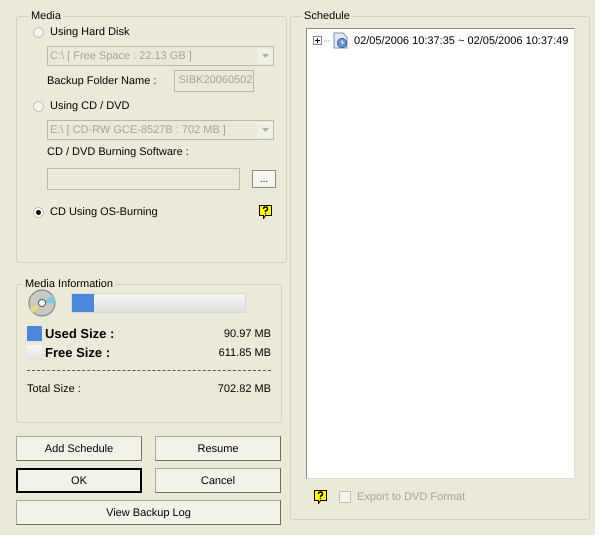 The height and width of the screenshot is (542, 600). What do you see at coordinates (54, 388) in the screenshot?
I see `size-label: Total Size :` at bounding box center [54, 388].